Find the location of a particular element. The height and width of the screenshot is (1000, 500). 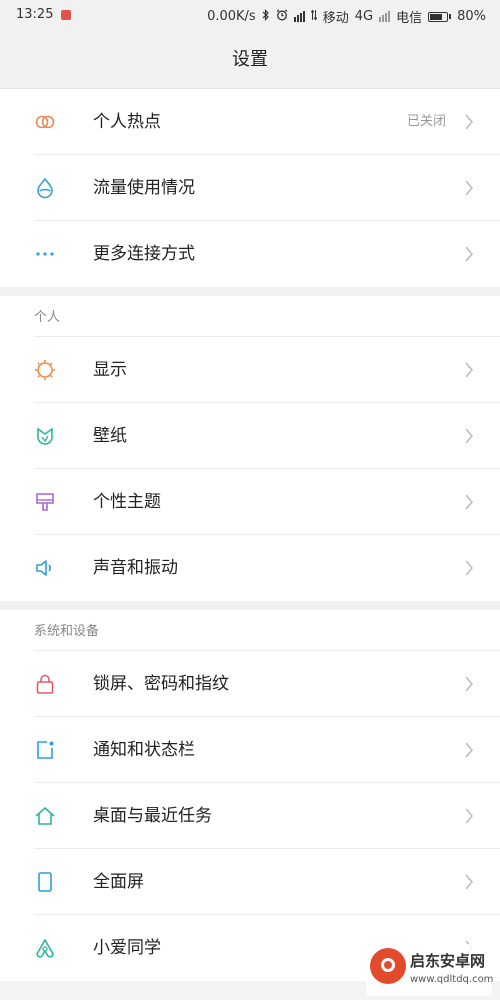

status-time: 13:25 is located at coordinates (35, 14).